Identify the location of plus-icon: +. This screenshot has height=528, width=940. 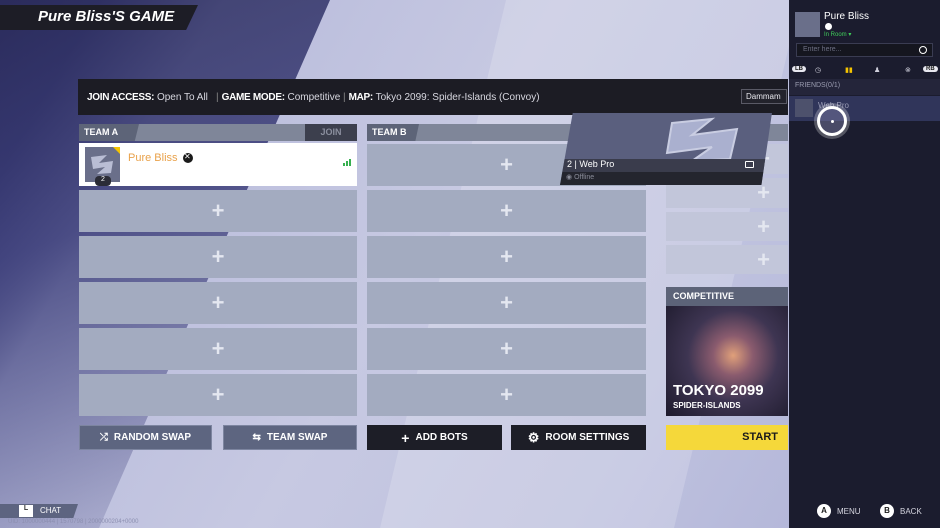
(405, 437).